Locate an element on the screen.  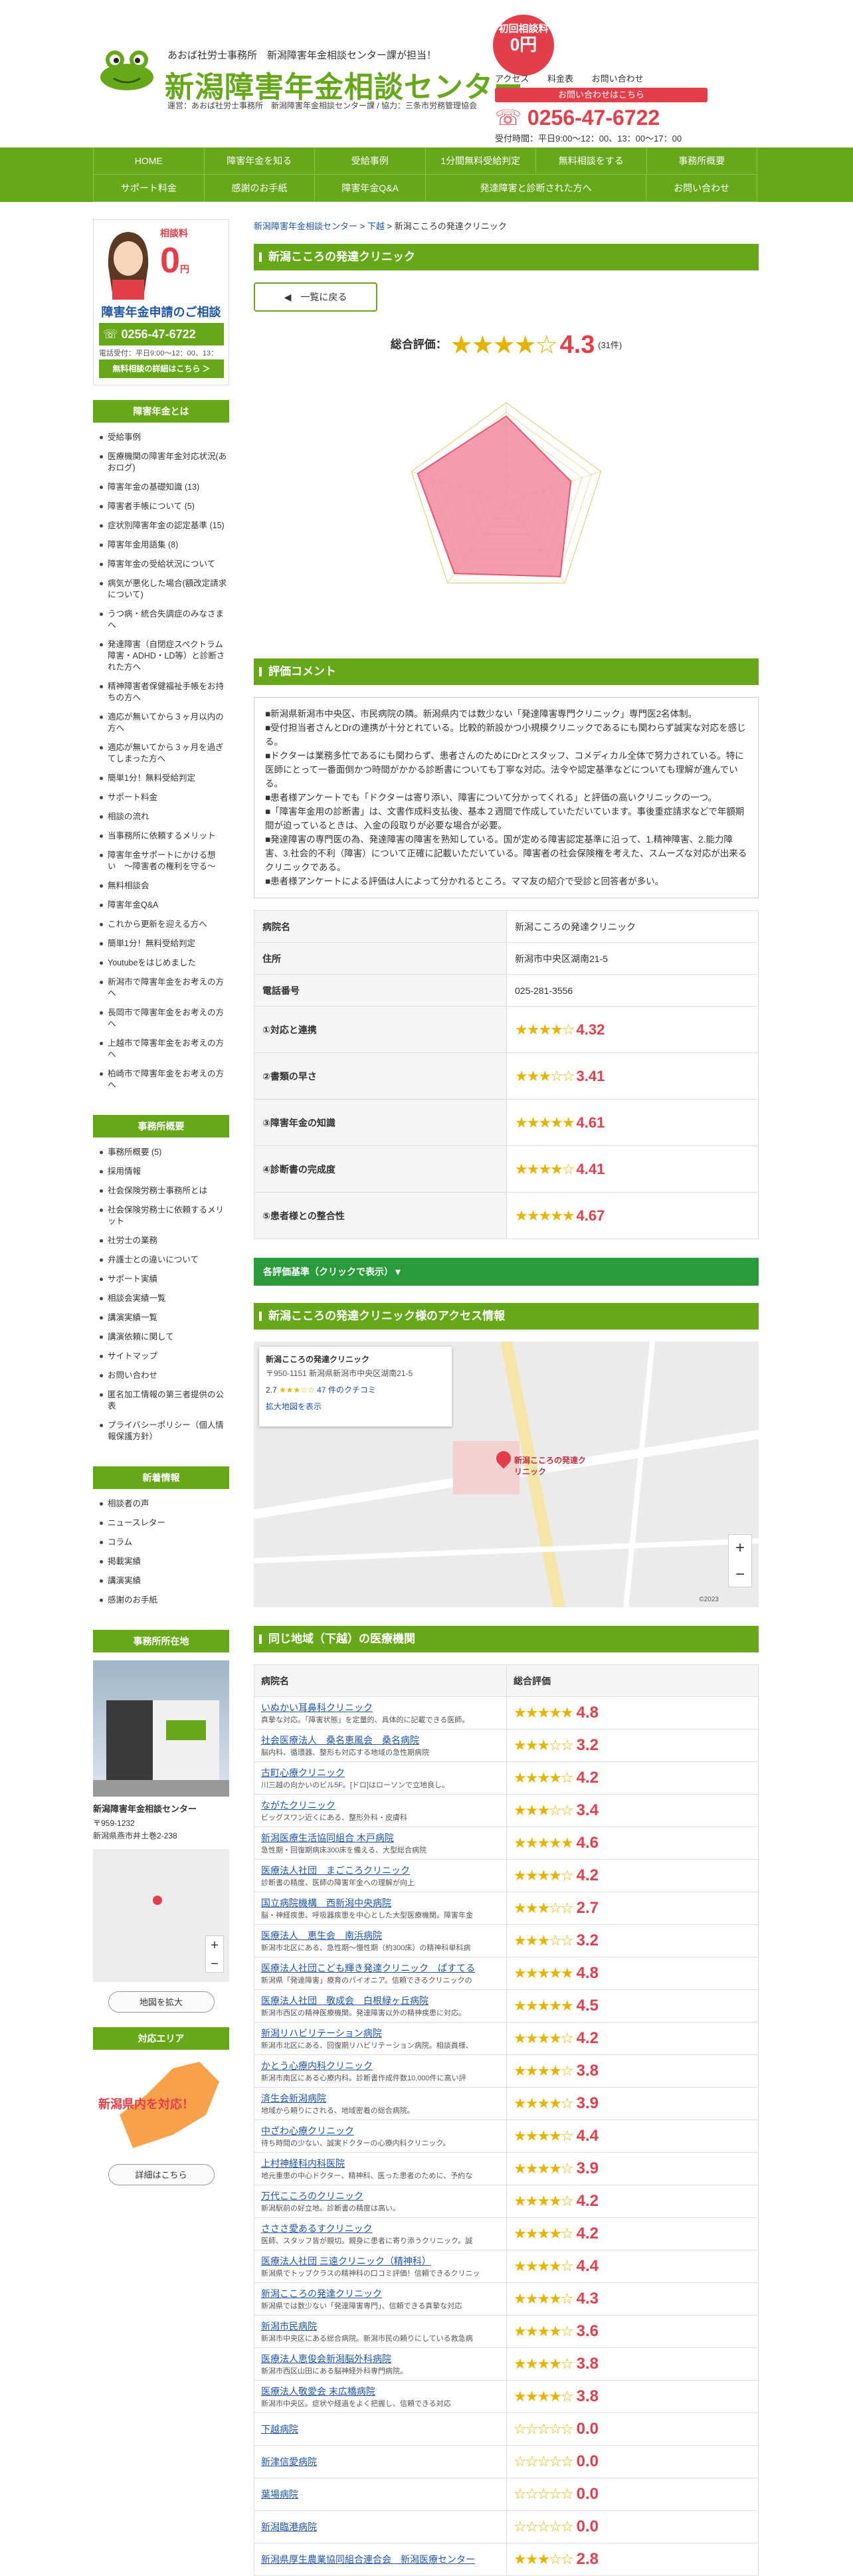
hospital-link: 古町心療クリニック is located at coordinates (380, 1773).